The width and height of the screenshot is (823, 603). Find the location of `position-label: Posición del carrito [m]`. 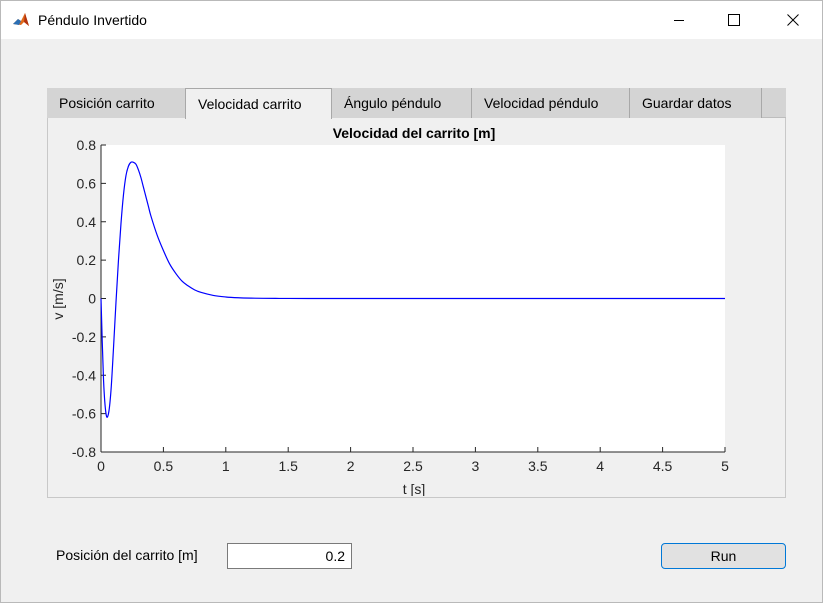

position-label: Posición del carrito [m] is located at coordinates (127, 555).